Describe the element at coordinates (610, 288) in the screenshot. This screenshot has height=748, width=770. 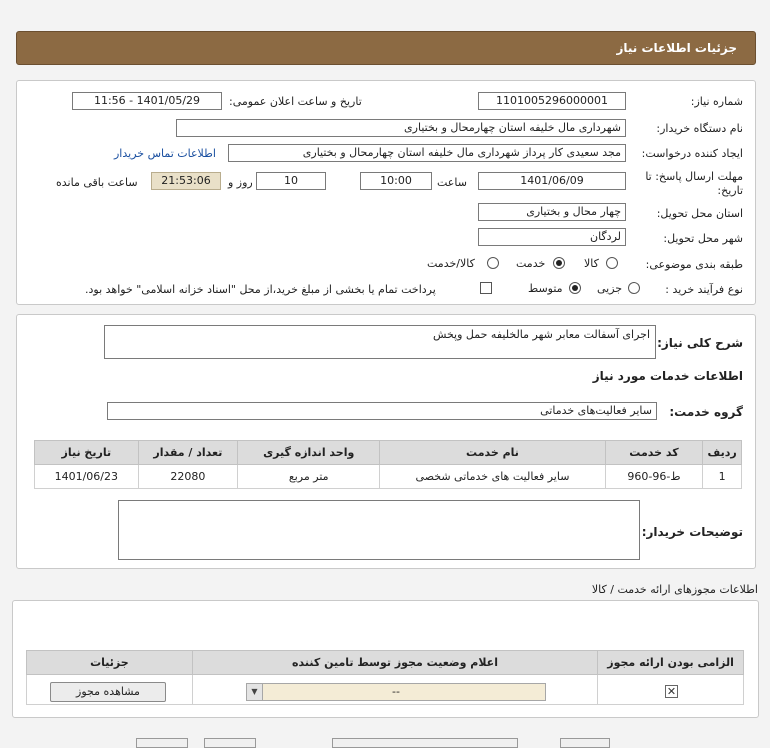
I see `process-minor-label: جزیی` at that location.